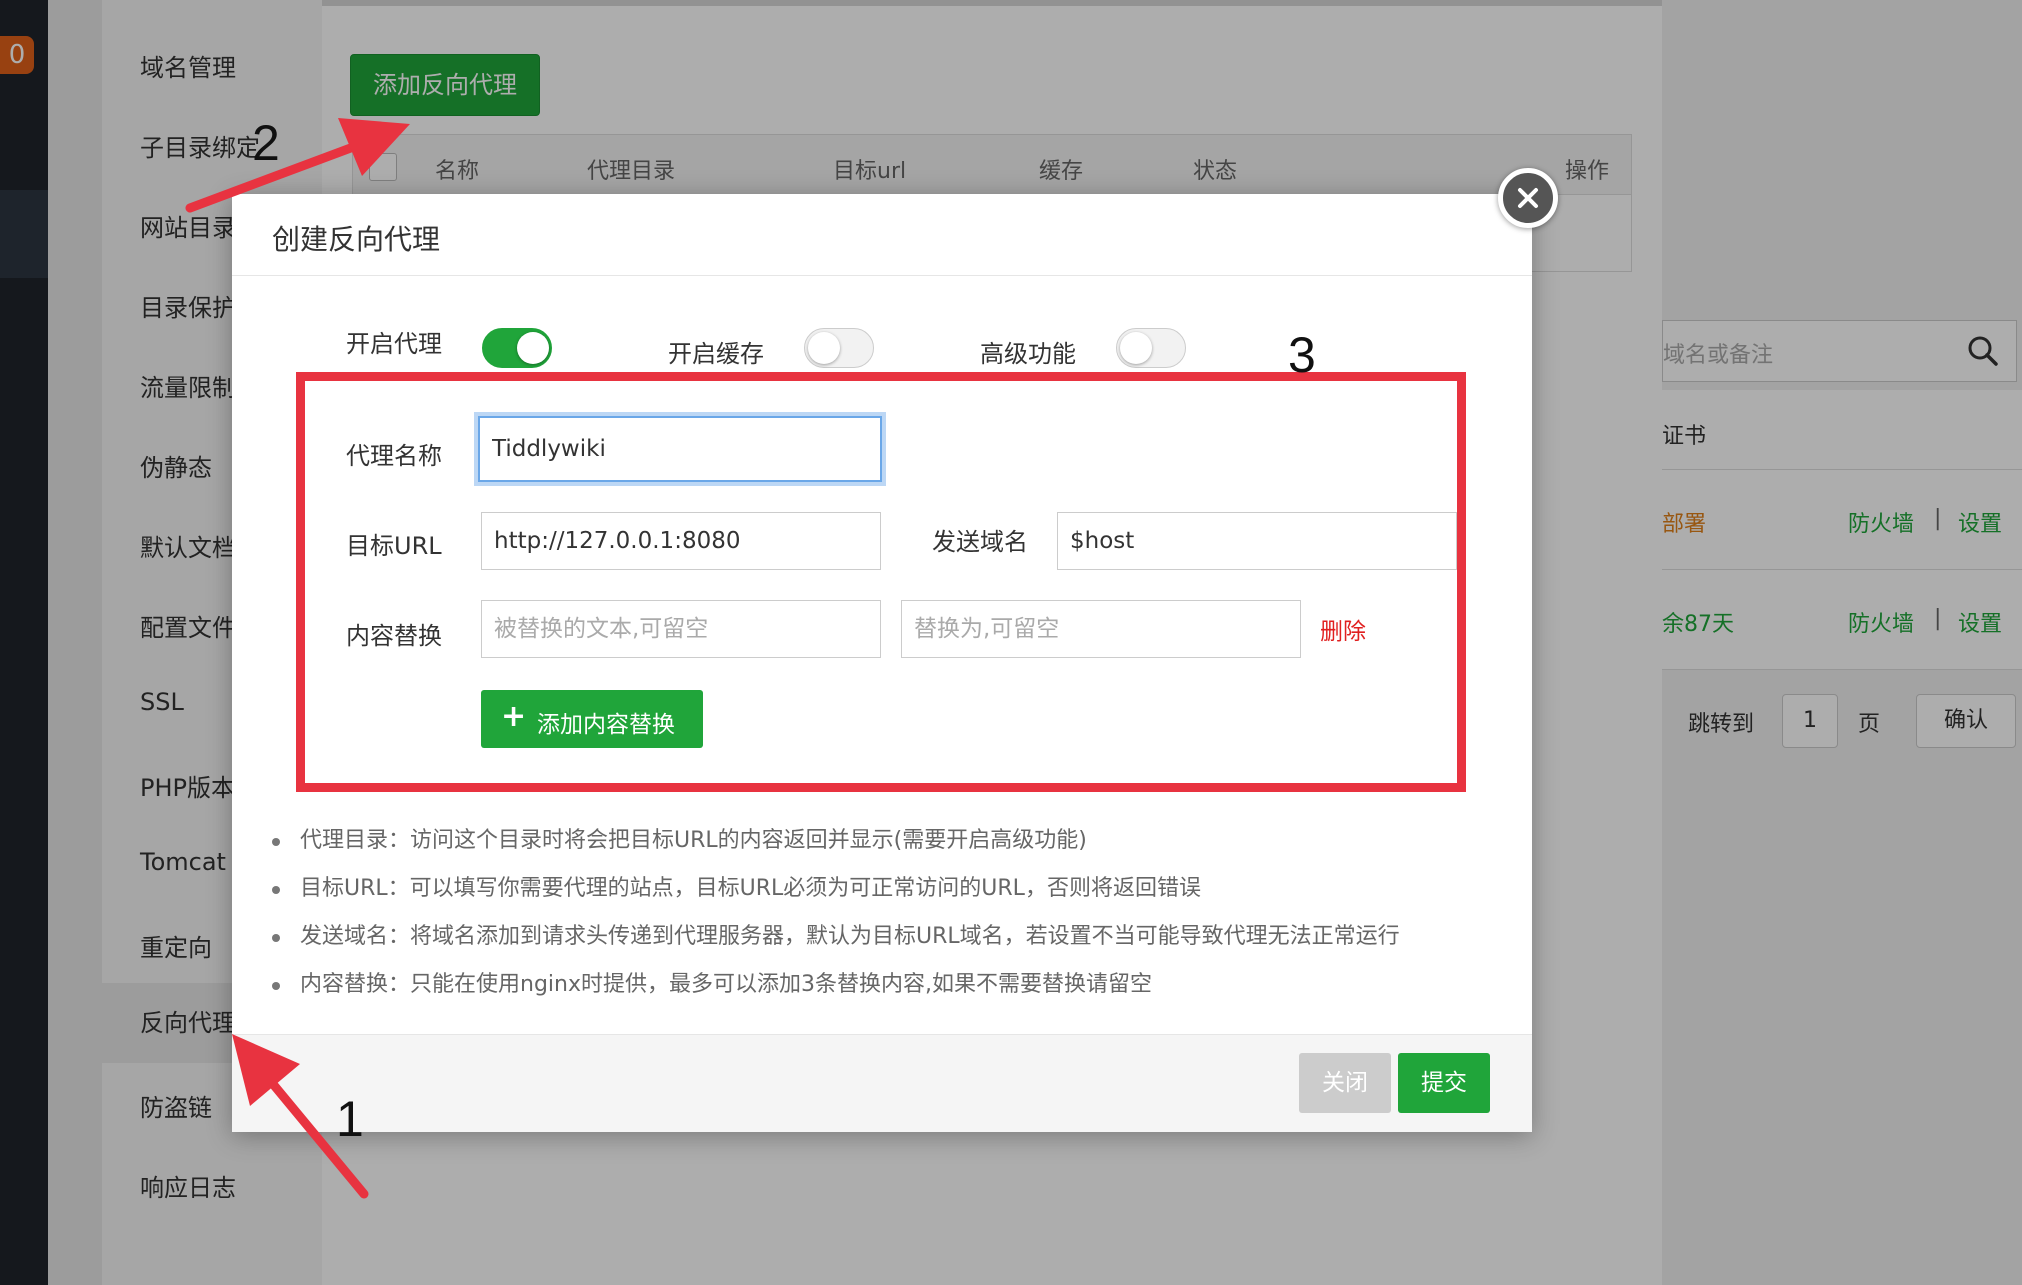  What do you see at coordinates (394, 344) in the screenshot?
I see `enable-proxy-label: 开启代理` at bounding box center [394, 344].